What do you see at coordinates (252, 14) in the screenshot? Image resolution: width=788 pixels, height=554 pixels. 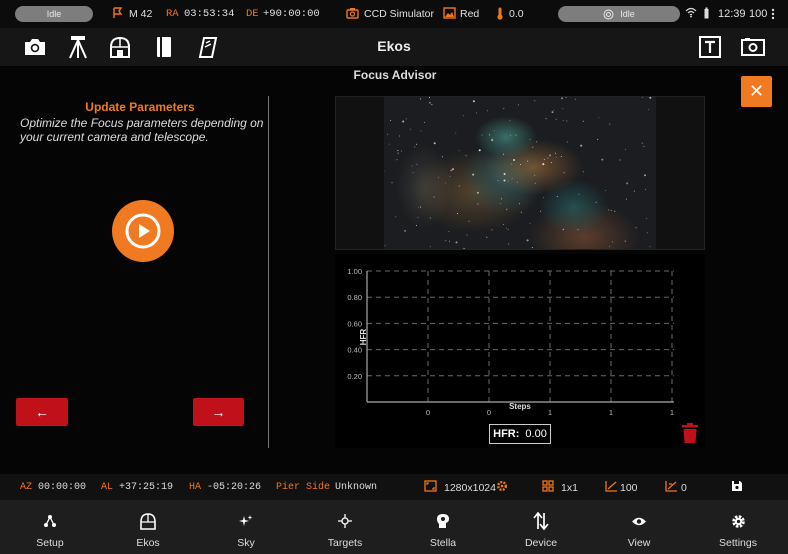 I see `de-label: DE` at bounding box center [252, 14].